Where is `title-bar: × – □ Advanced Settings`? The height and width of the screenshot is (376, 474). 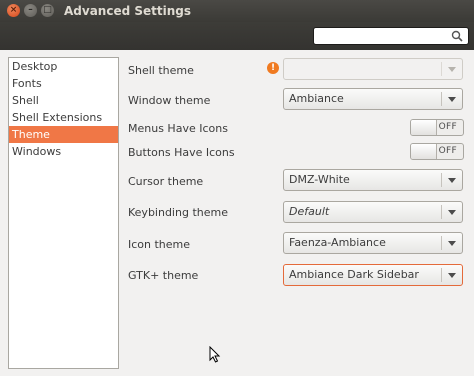 title-bar: × – □ Advanced Settings is located at coordinates (237, 11).